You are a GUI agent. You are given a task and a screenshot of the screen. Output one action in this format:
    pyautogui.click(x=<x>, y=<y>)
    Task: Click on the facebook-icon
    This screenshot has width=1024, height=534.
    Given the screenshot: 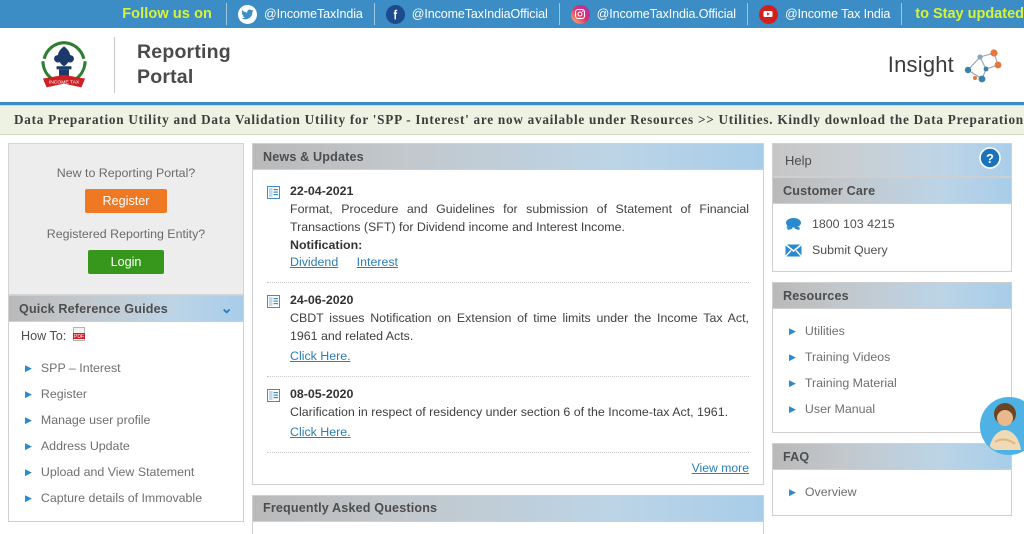 What is the action you would take?
    pyautogui.click(x=395, y=14)
    